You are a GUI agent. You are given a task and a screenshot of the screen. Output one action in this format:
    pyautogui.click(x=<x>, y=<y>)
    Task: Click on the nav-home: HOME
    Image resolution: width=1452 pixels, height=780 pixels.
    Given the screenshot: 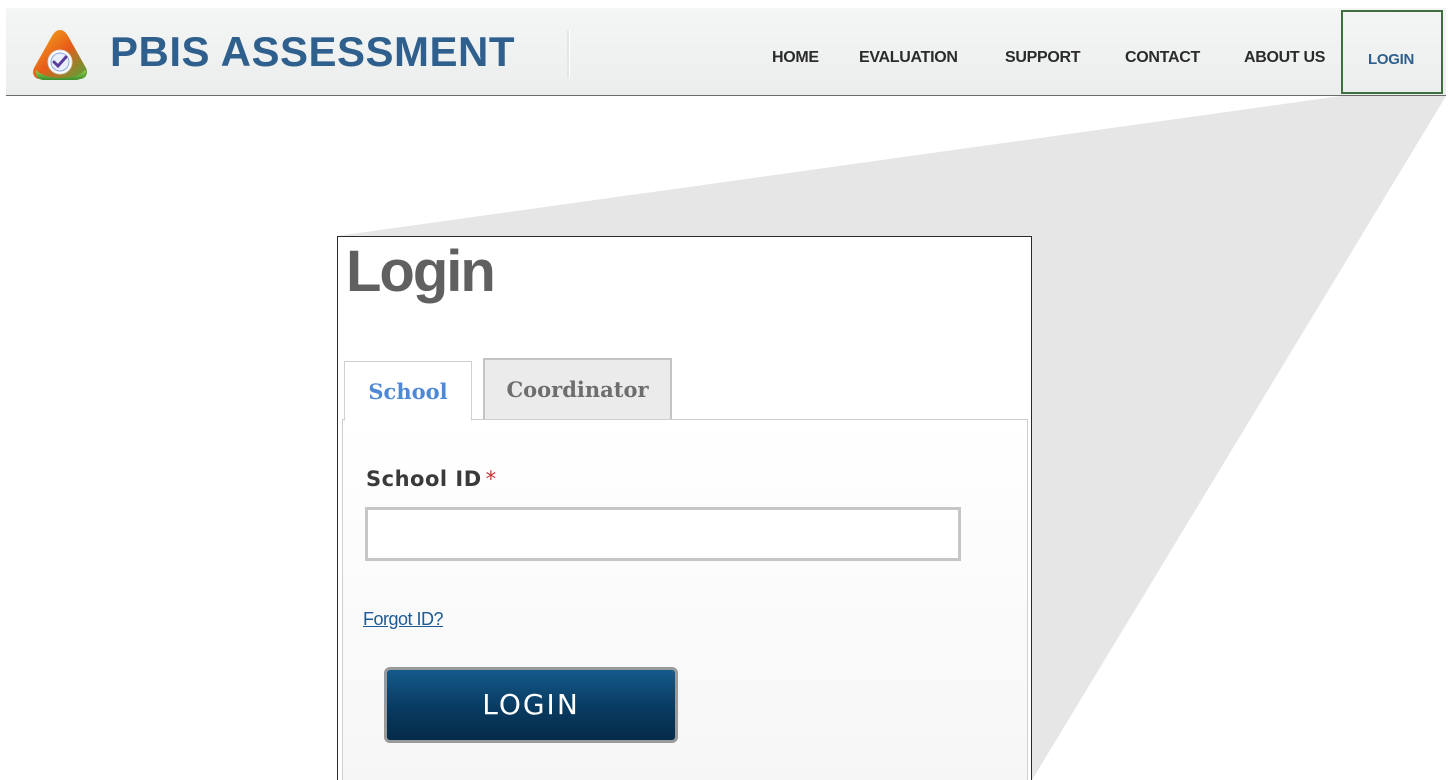 What is the action you would take?
    pyautogui.click(x=795, y=58)
    